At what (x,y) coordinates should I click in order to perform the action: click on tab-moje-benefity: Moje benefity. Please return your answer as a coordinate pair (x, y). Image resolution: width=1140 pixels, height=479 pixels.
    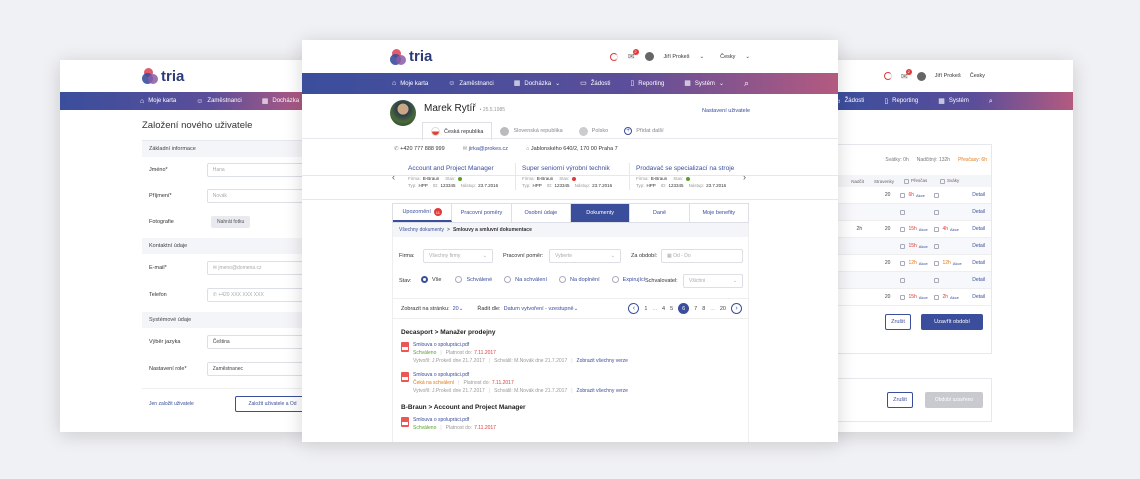
    Looking at the image, I should click on (719, 213).